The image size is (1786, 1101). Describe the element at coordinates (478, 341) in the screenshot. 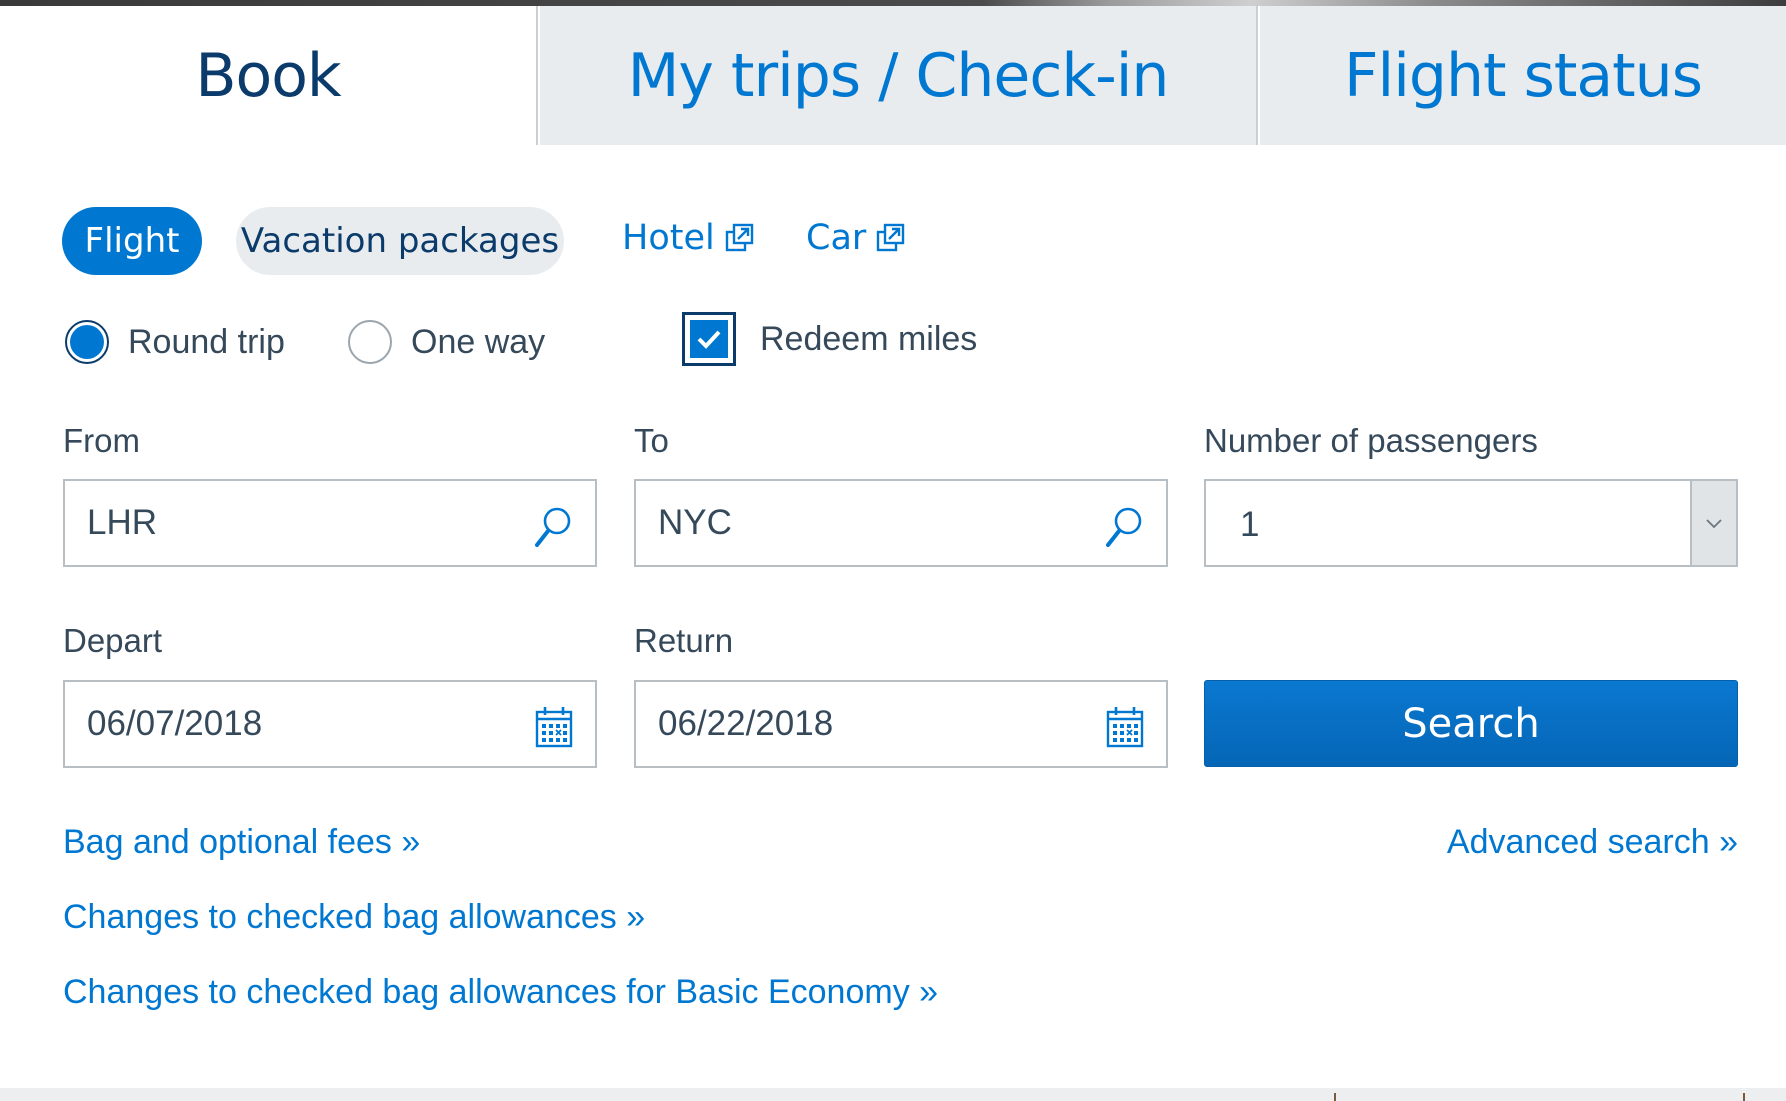

I see `one-way-label: One way` at that location.